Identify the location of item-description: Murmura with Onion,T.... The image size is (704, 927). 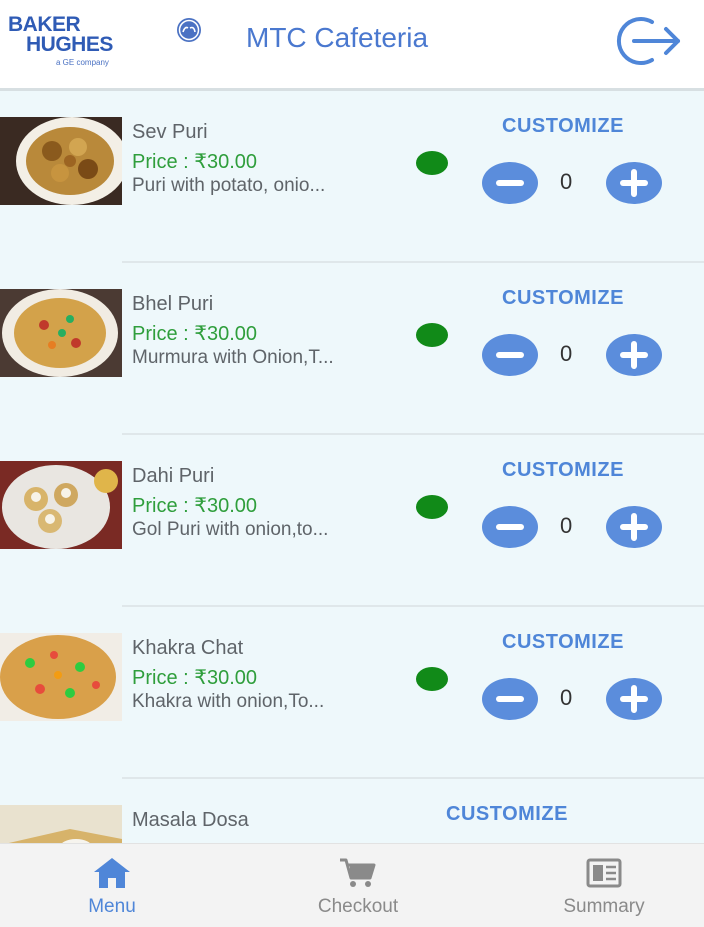
(233, 357).